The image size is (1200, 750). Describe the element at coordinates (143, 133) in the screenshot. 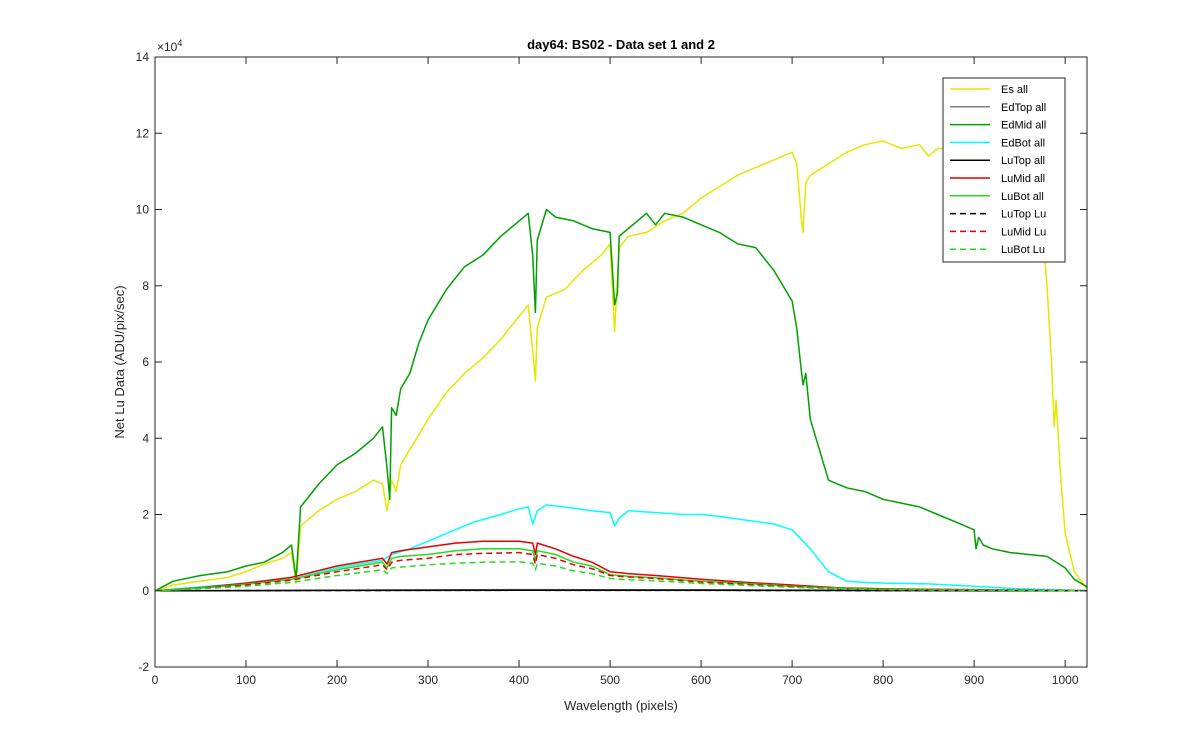

I see `y-tick-label: 12` at that location.